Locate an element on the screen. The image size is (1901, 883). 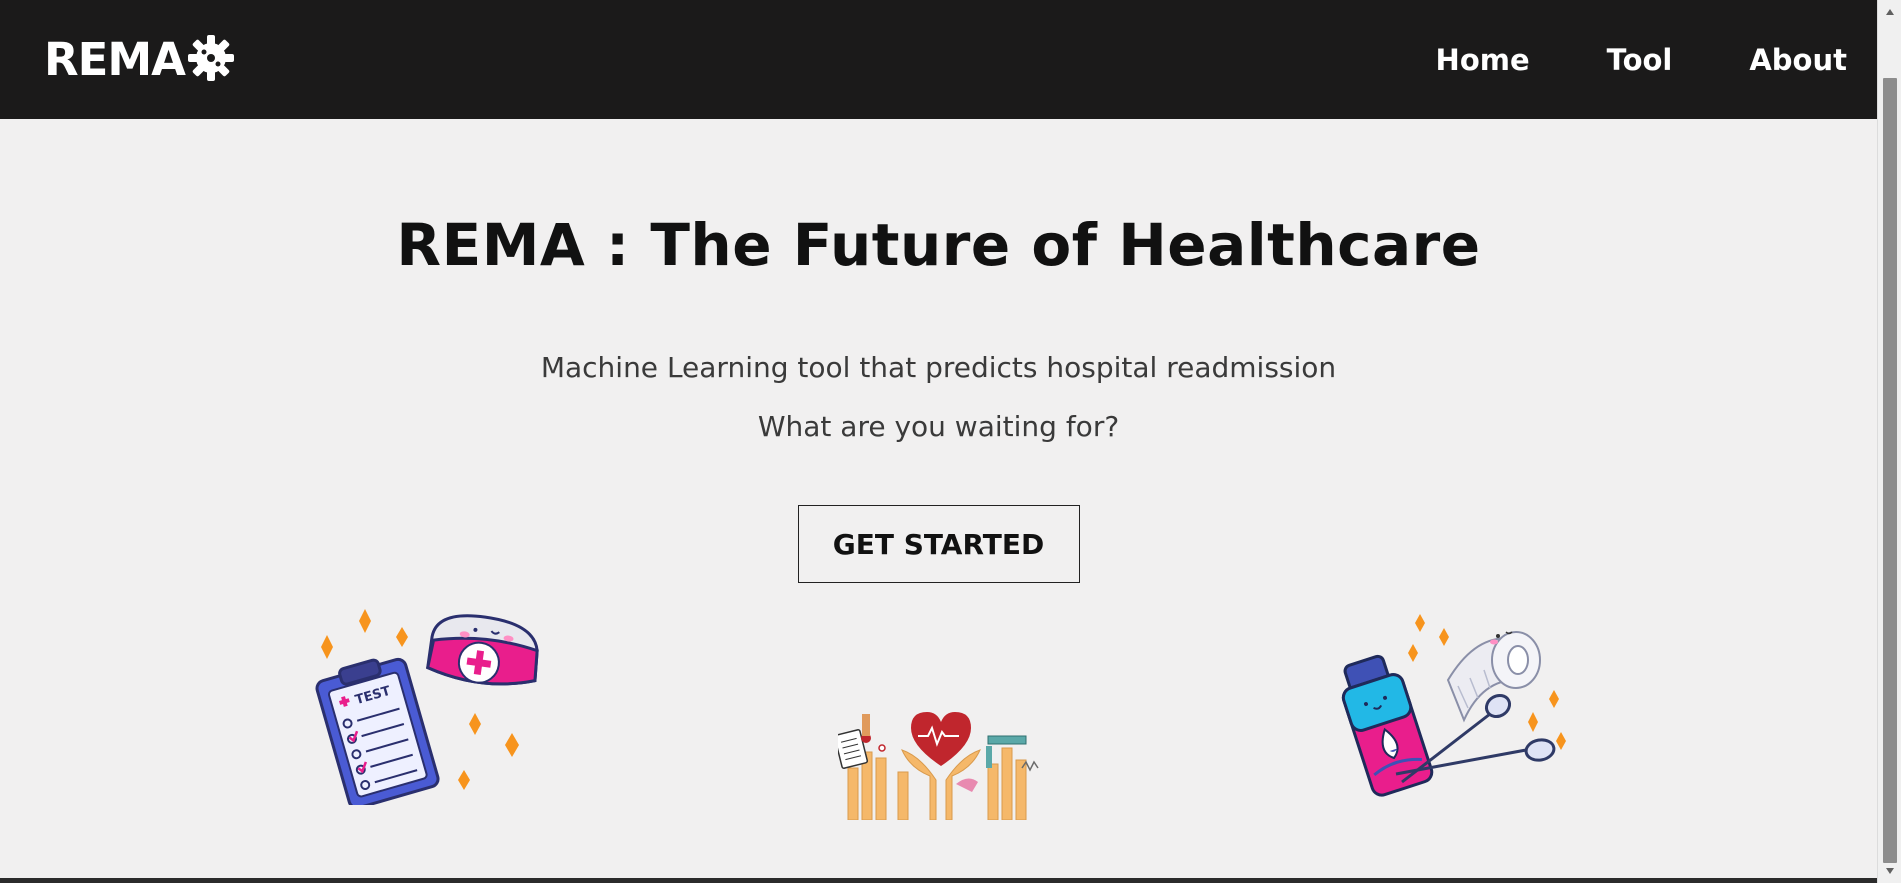
bottom-edge is located at coordinates (938, 880).